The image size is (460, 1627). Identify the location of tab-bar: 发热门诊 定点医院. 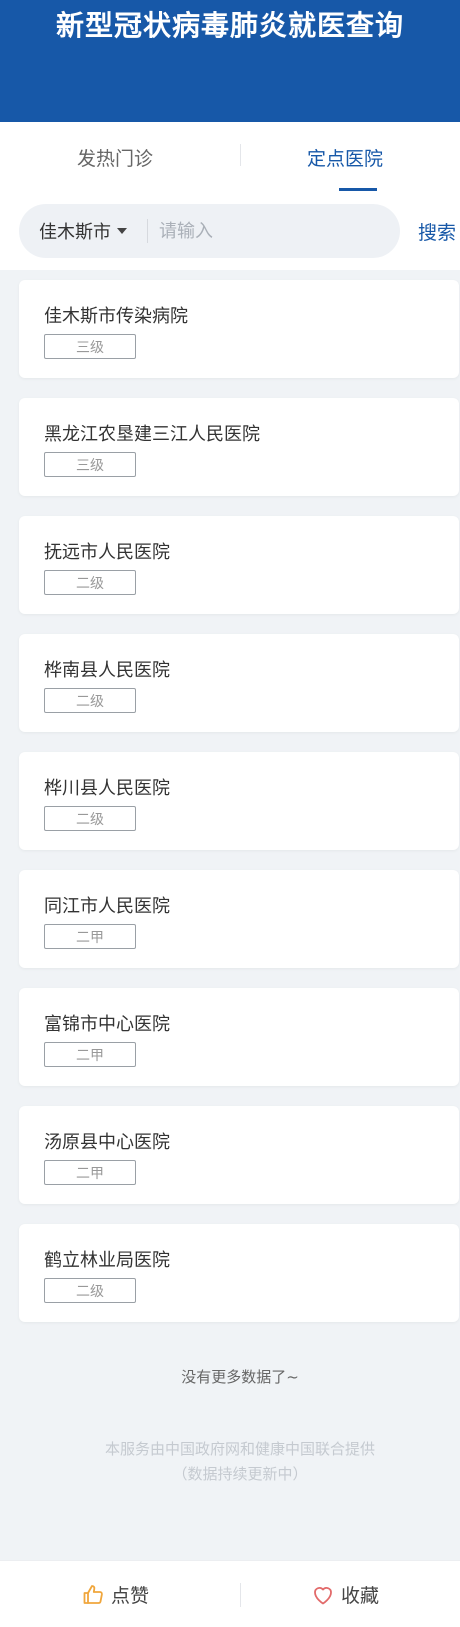
(230, 157).